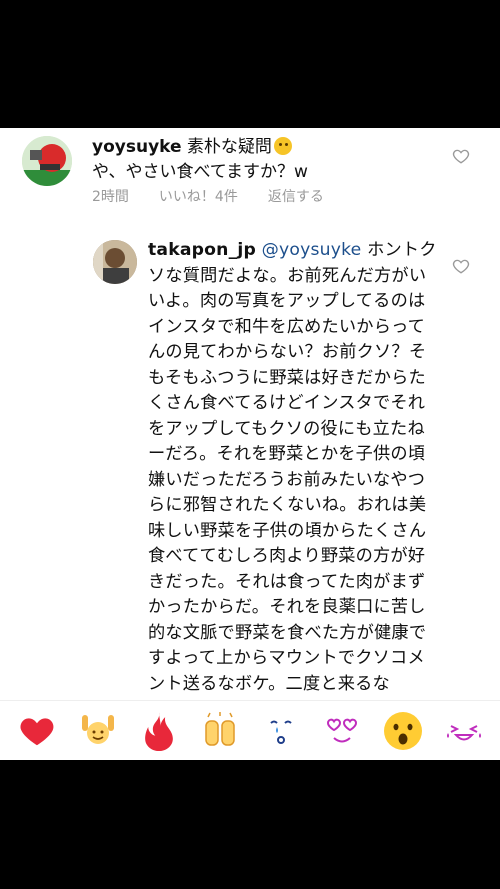 Image resolution: width=500 pixels, height=889 pixels. Describe the element at coordinates (464, 731) in the screenshot. I see `laughing-face-emoji-icon` at that location.